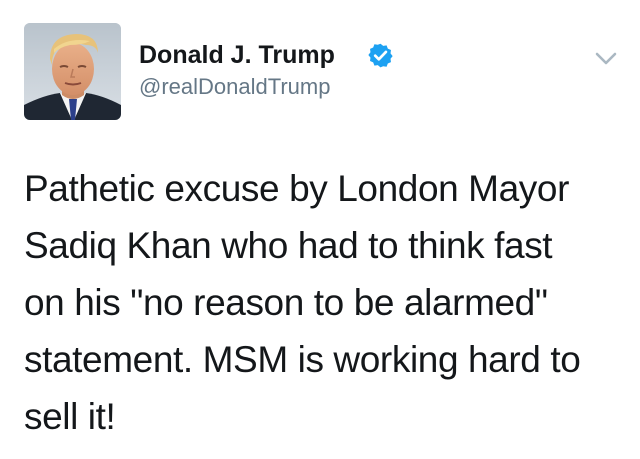 The height and width of the screenshot is (459, 640). What do you see at coordinates (380, 55) in the screenshot?
I see `verified-badge-icon` at bounding box center [380, 55].